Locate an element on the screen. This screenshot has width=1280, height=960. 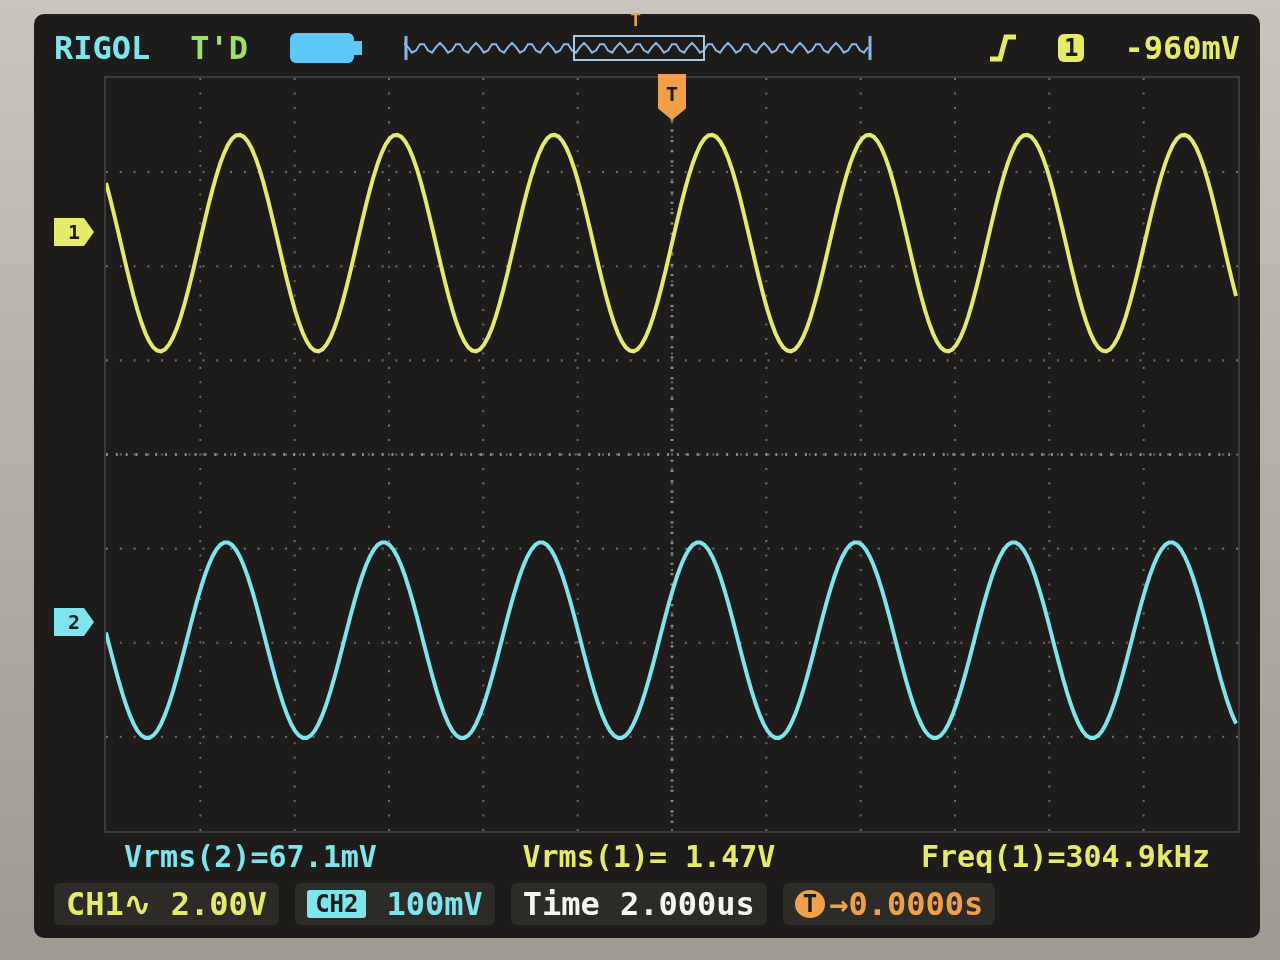
trigger-level: -960mV is located at coordinates (1182, 48).